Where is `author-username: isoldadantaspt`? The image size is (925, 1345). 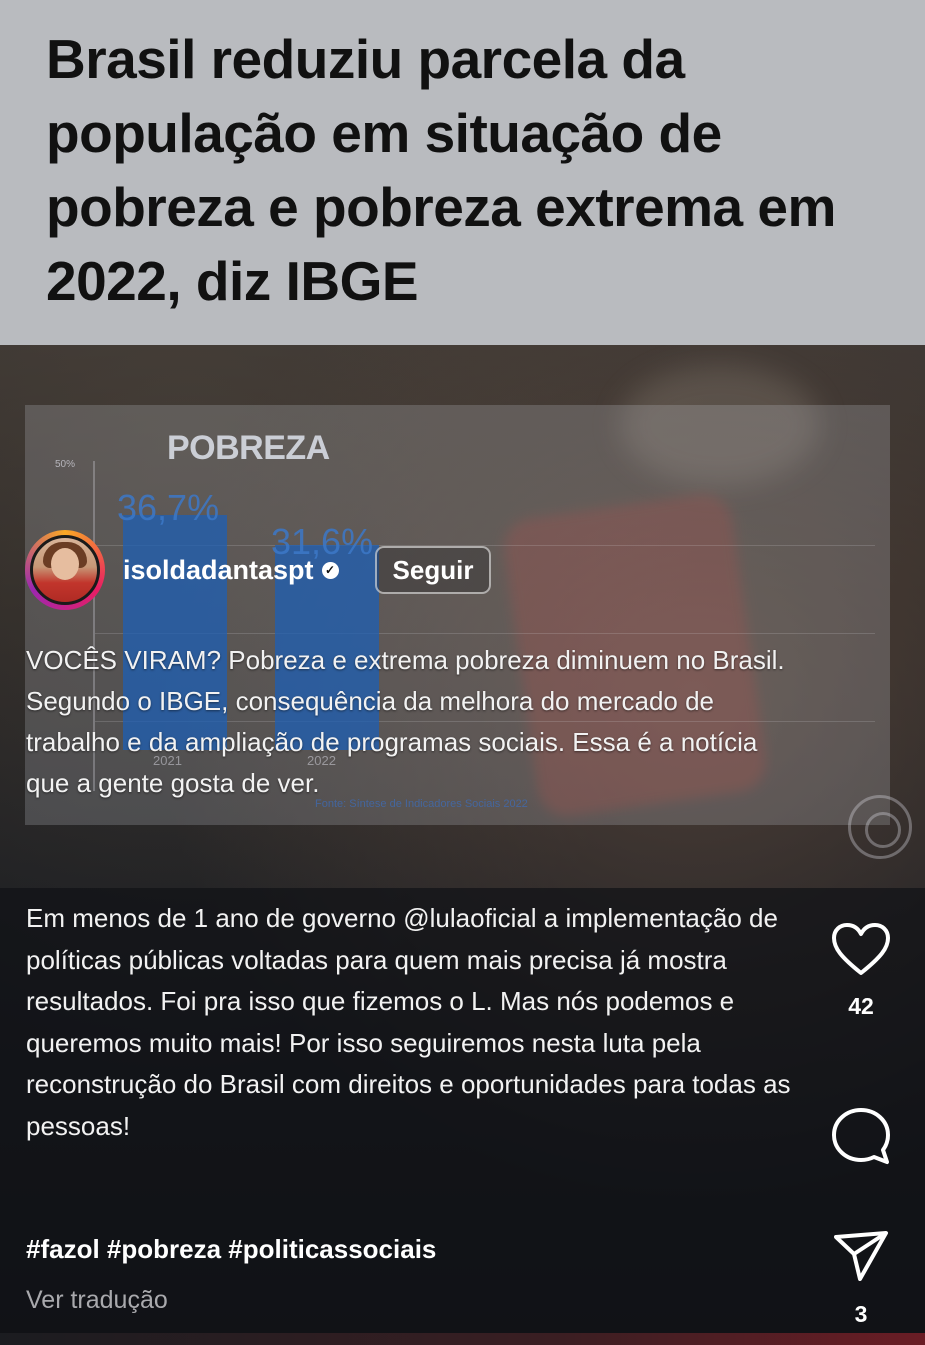
author-username: isoldadantaspt is located at coordinates (218, 570).